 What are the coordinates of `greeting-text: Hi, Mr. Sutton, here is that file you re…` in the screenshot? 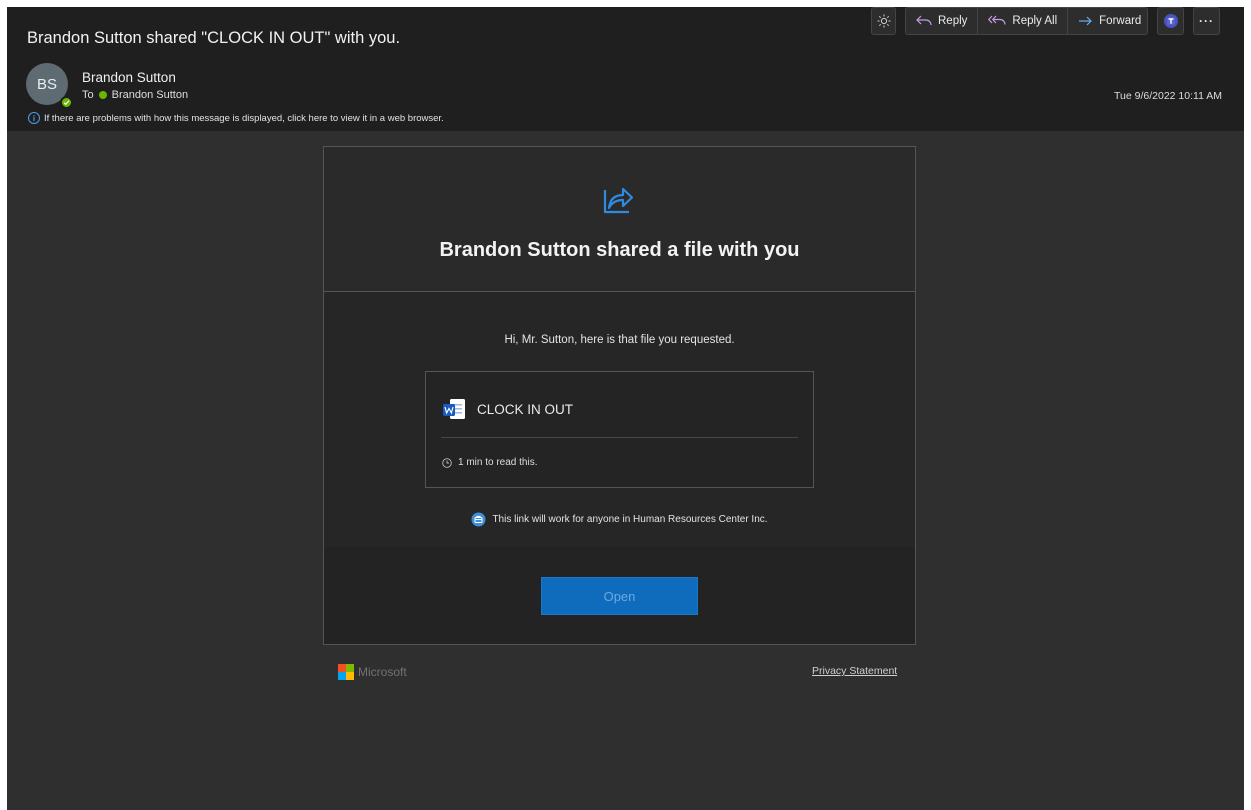 It's located at (619, 340).